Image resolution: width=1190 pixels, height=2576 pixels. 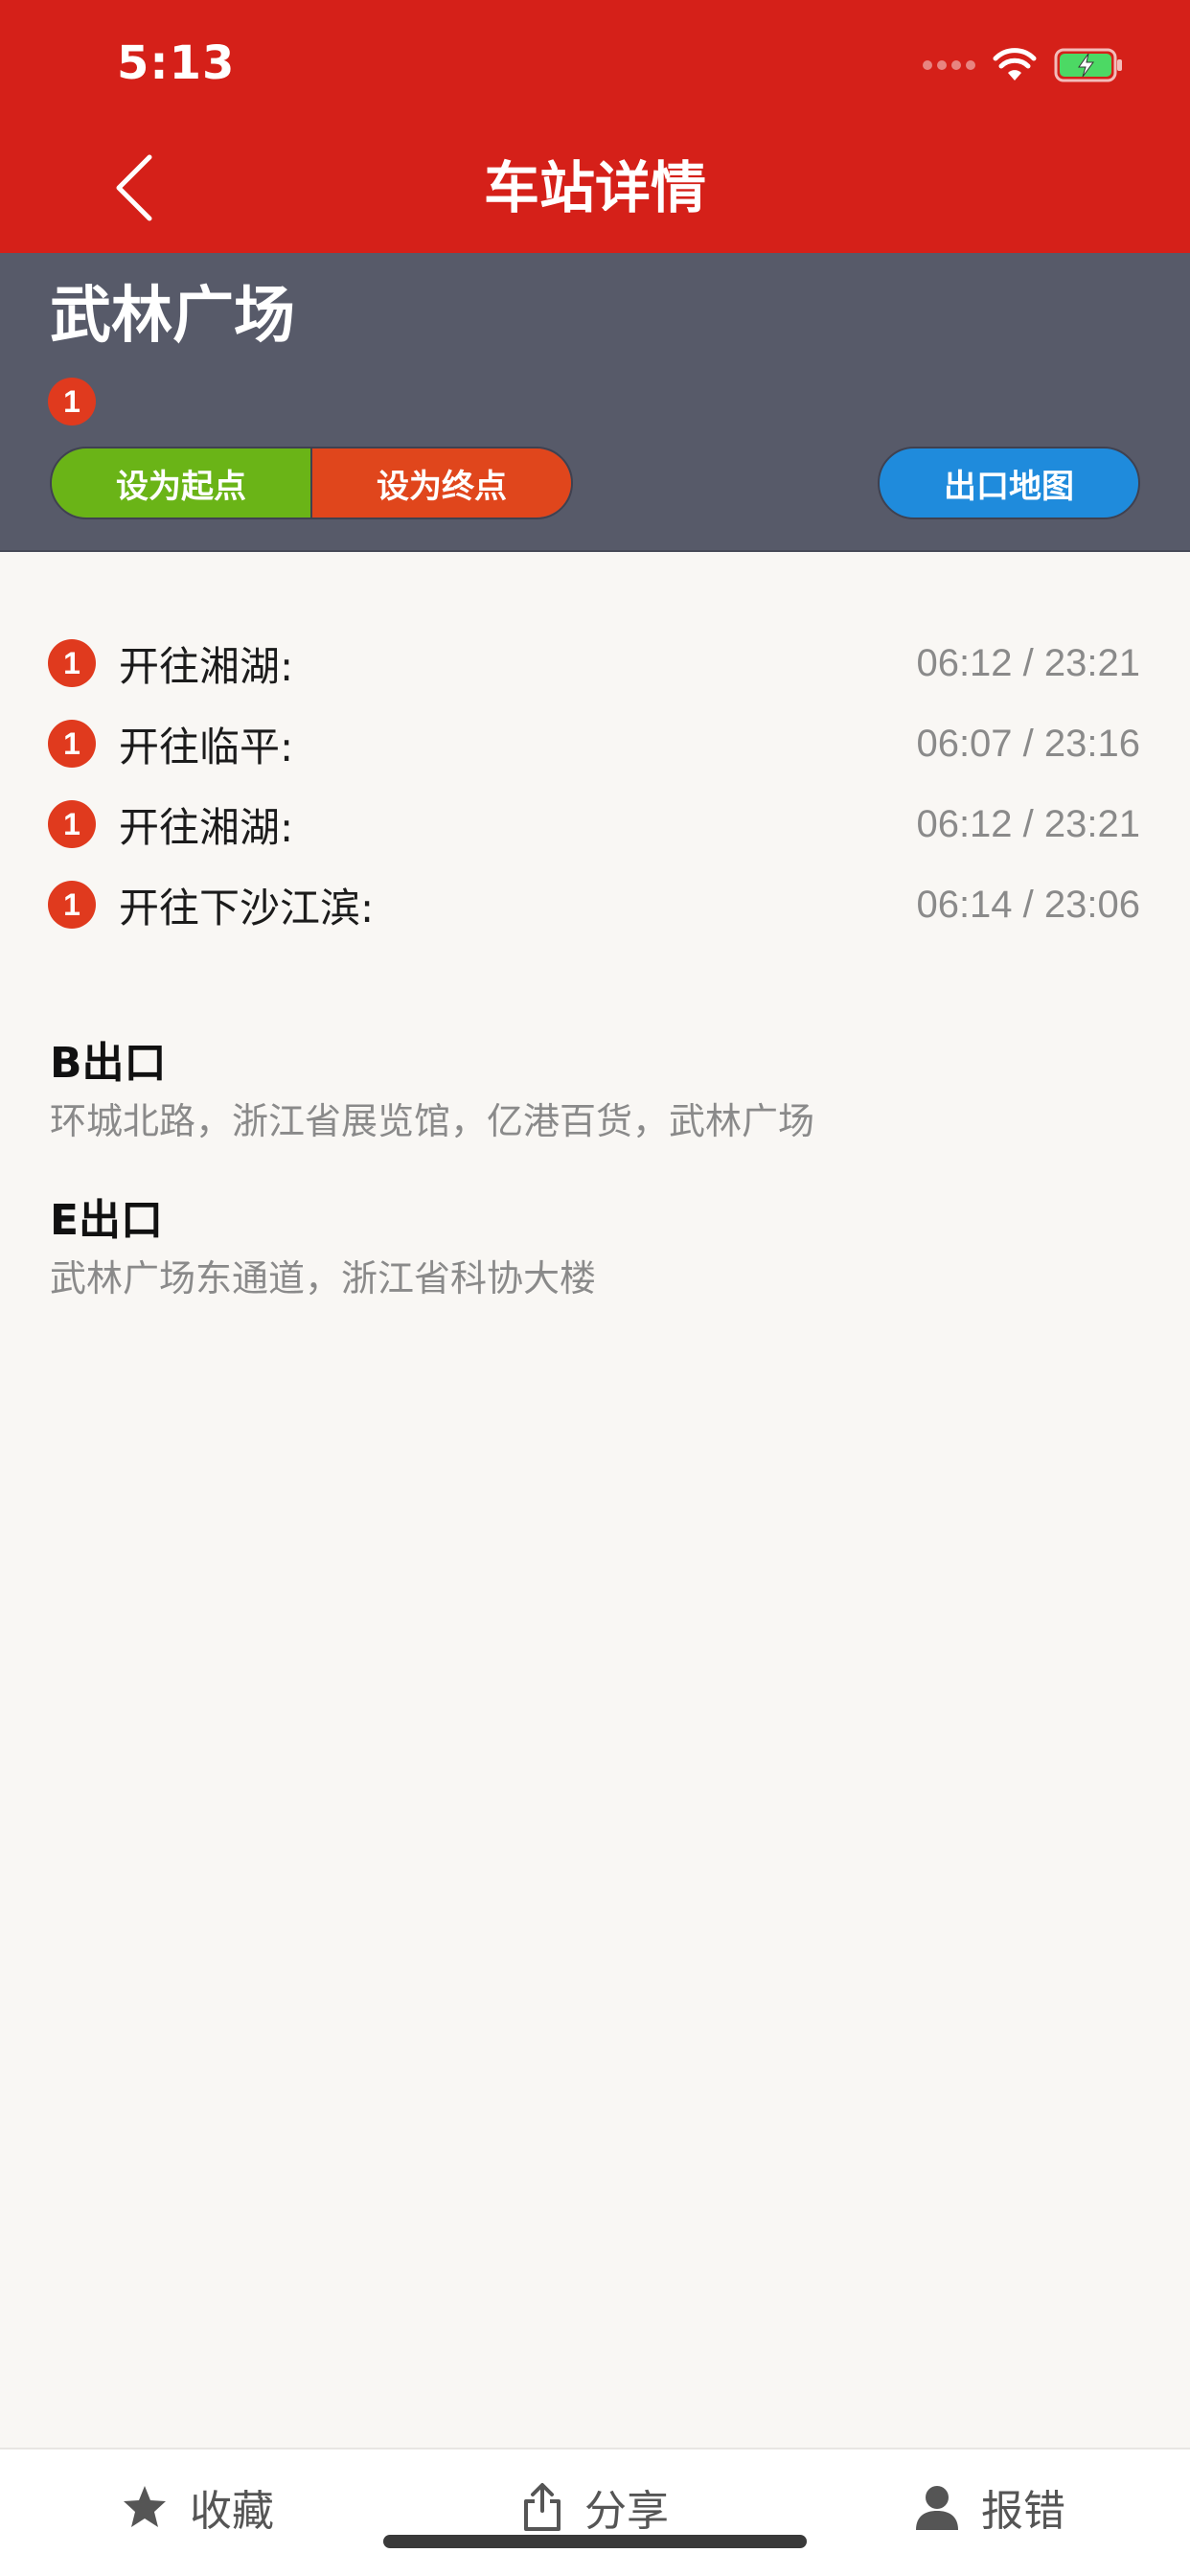 What do you see at coordinates (596, 1090) in the screenshot?
I see `exit-item: B出口 环城北路，浙江省展览馆，亿港百货，武林广场` at bounding box center [596, 1090].